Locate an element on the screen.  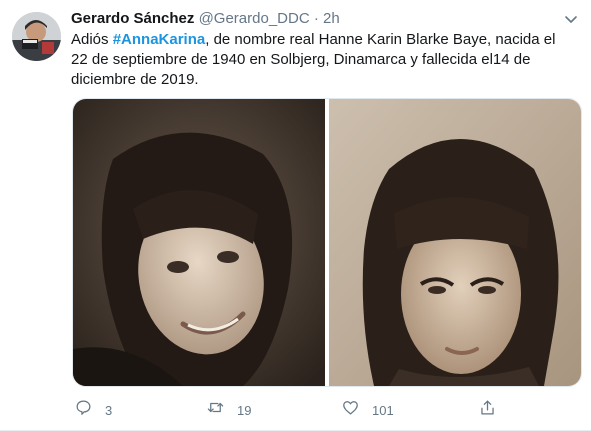
chevron-down-icon is located at coordinates (571, 19).